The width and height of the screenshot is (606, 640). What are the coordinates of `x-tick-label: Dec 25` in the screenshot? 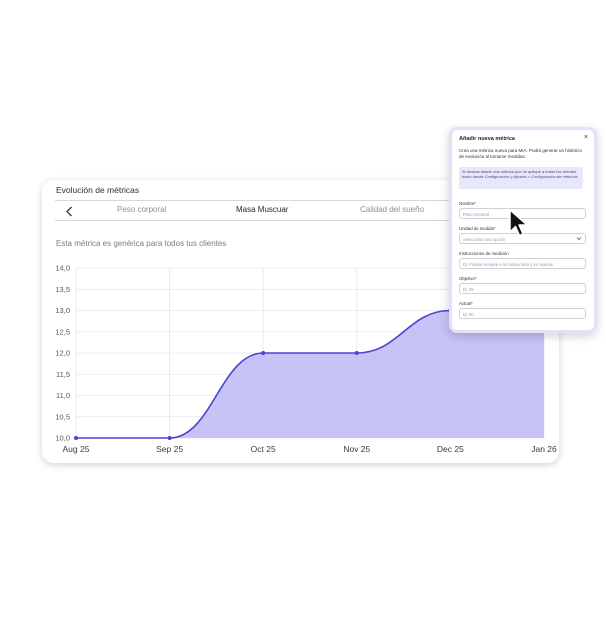 It's located at (450, 449).